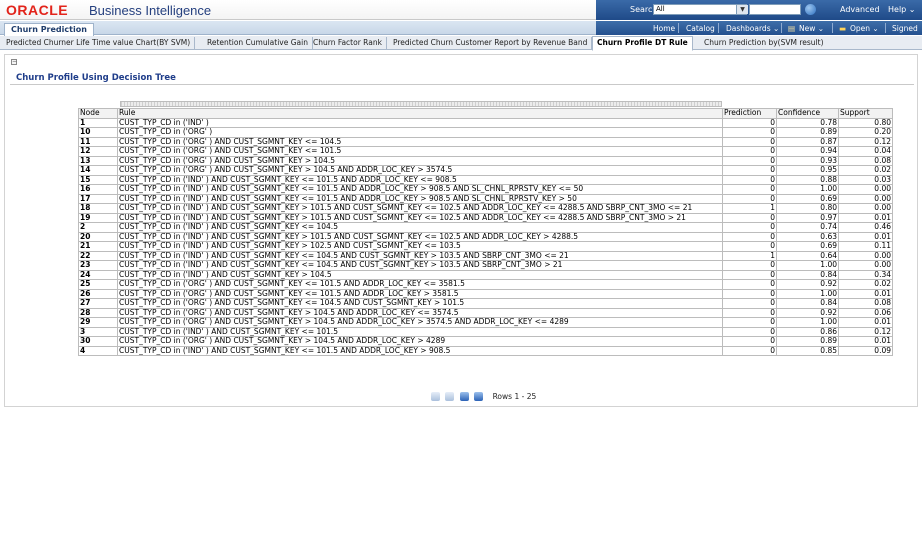 Image resolution: width=922 pixels, height=542 pixels. Describe the element at coordinates (865, 132) in the screenshot. I see `cell-support: 0.20` at that location.